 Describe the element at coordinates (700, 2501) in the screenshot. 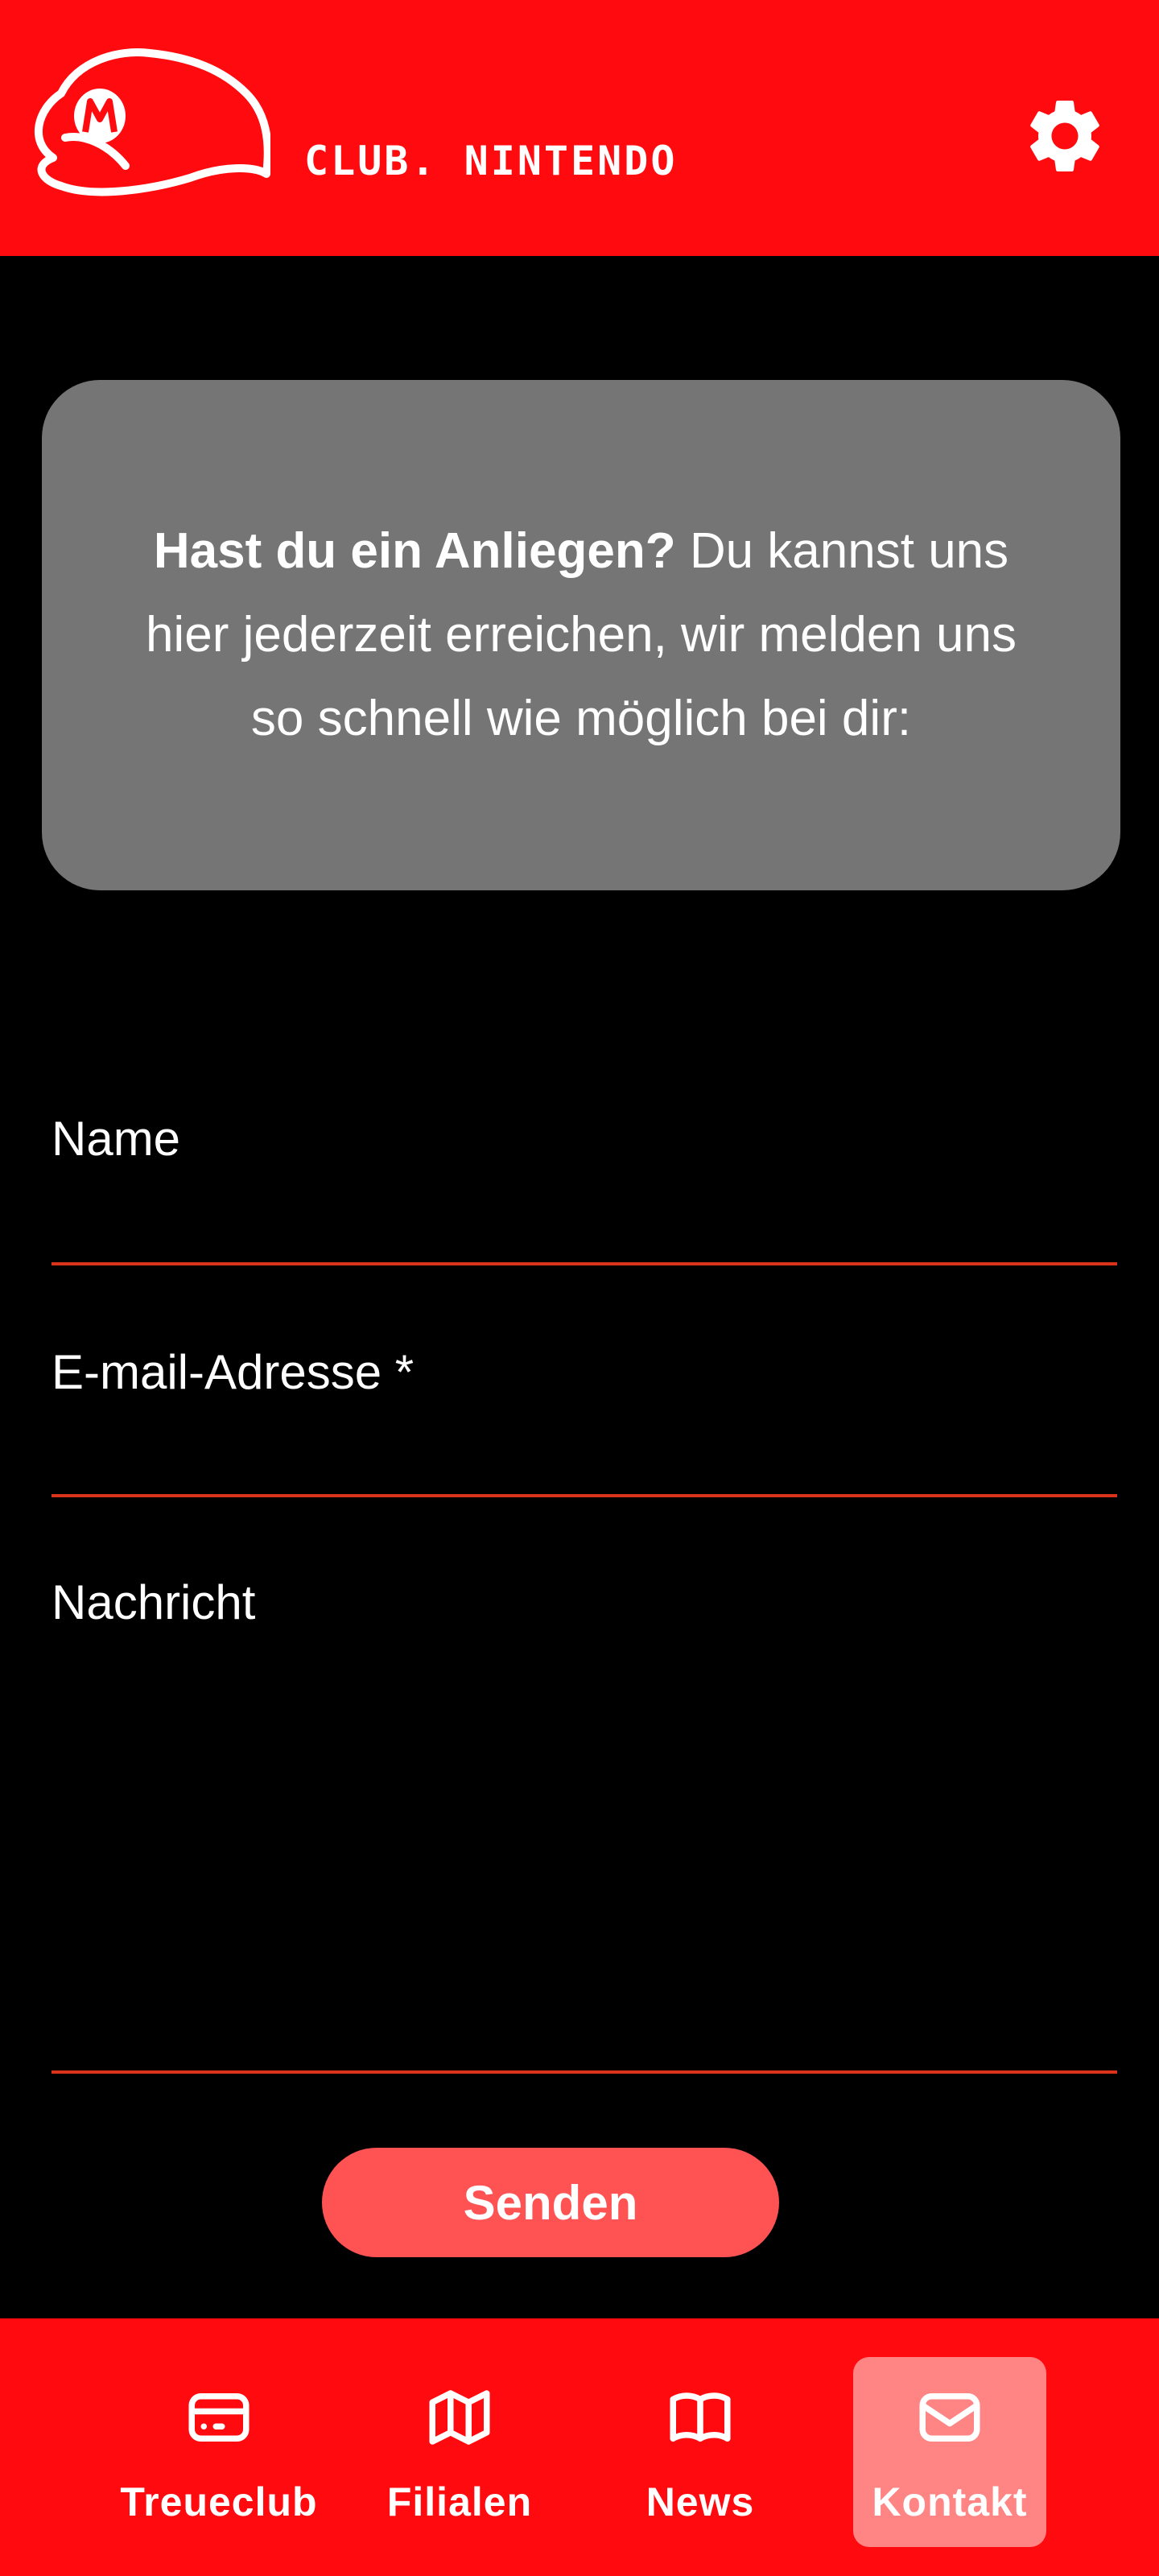

I see `nav-label-news: News` at that location.